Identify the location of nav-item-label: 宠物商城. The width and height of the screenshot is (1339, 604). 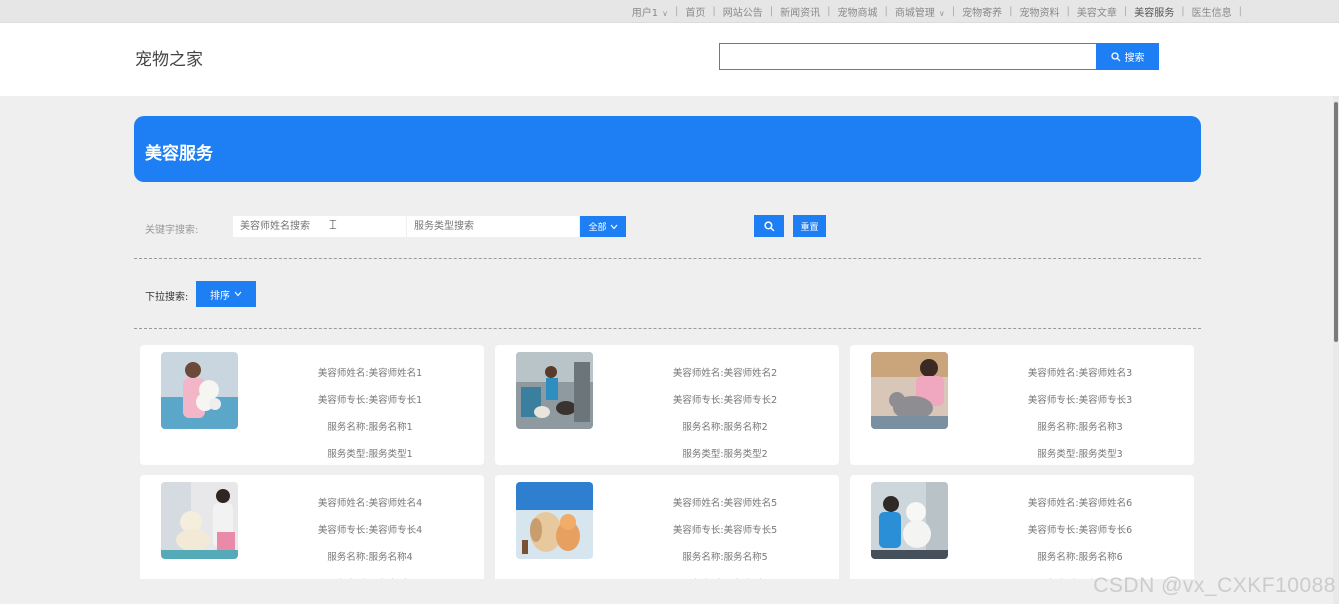
(857, 13).